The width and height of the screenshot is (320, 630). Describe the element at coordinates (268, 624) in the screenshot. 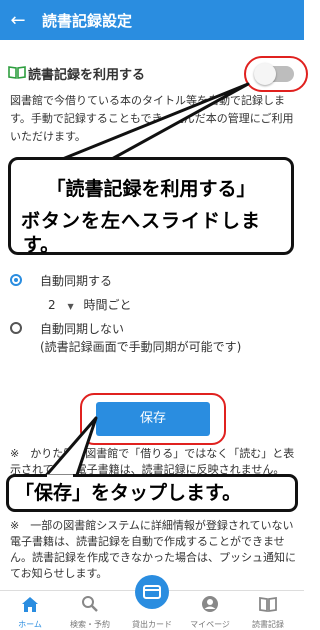

I see `nav-records-label: 読書記録` at that location.